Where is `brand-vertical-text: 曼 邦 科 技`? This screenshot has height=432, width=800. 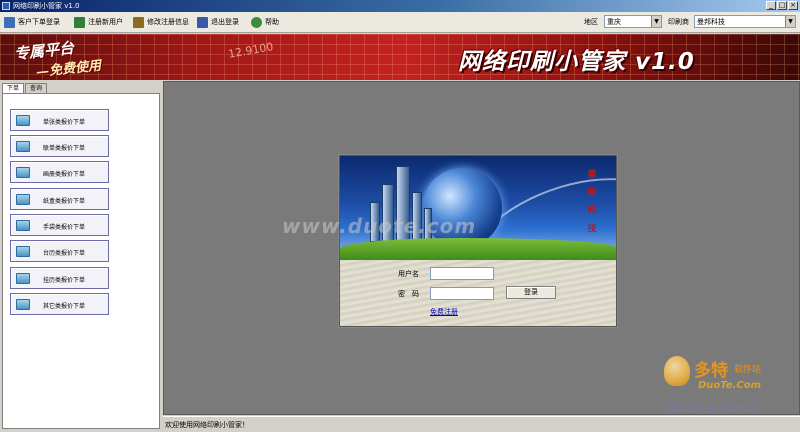 brand-vertical-text: 曼 邦 科 技 is located at coordinates (592, 202).